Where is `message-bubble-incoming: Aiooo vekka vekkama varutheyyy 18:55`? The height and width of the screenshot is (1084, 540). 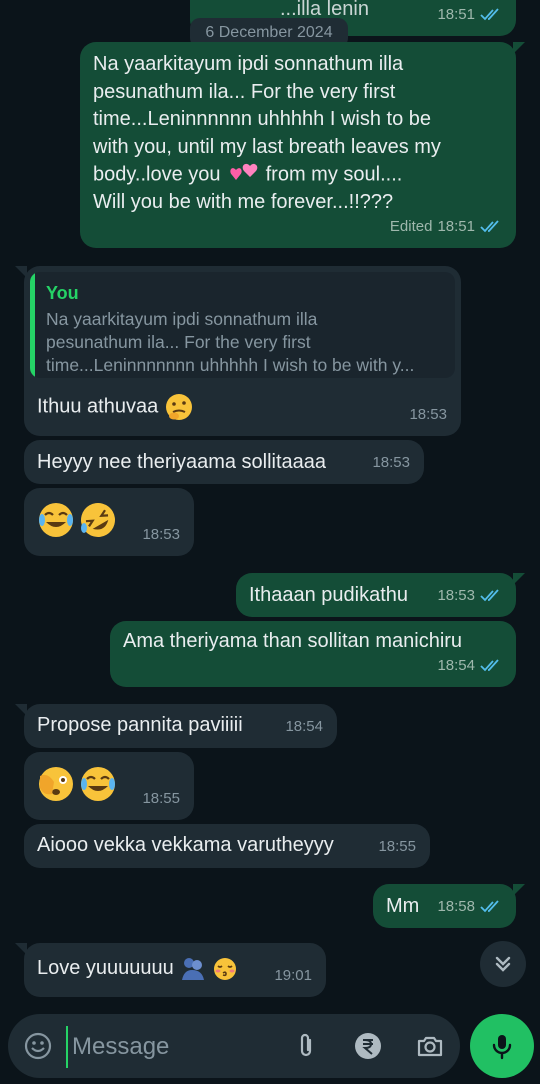
message-bubble-incoming: Aiooo vekka vekkama varutheyyy 18:55 is located at coordinates (227, 846).